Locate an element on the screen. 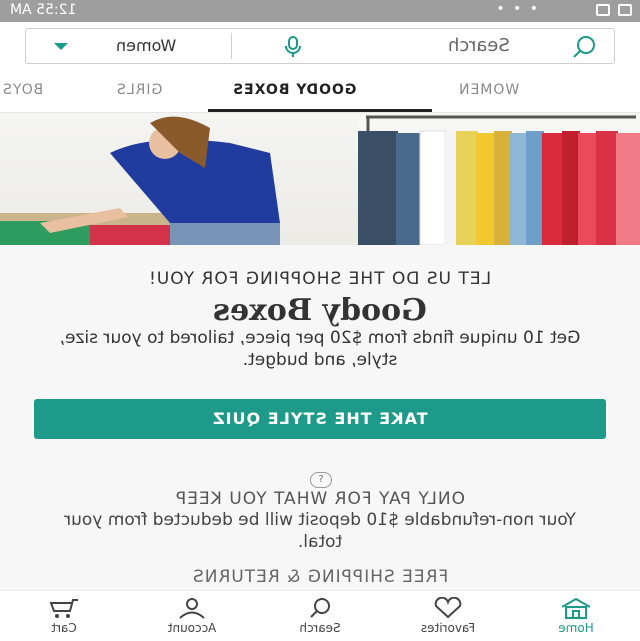 The image size is (640, 641). help-icon: ? is located at coordinates (321, 480).